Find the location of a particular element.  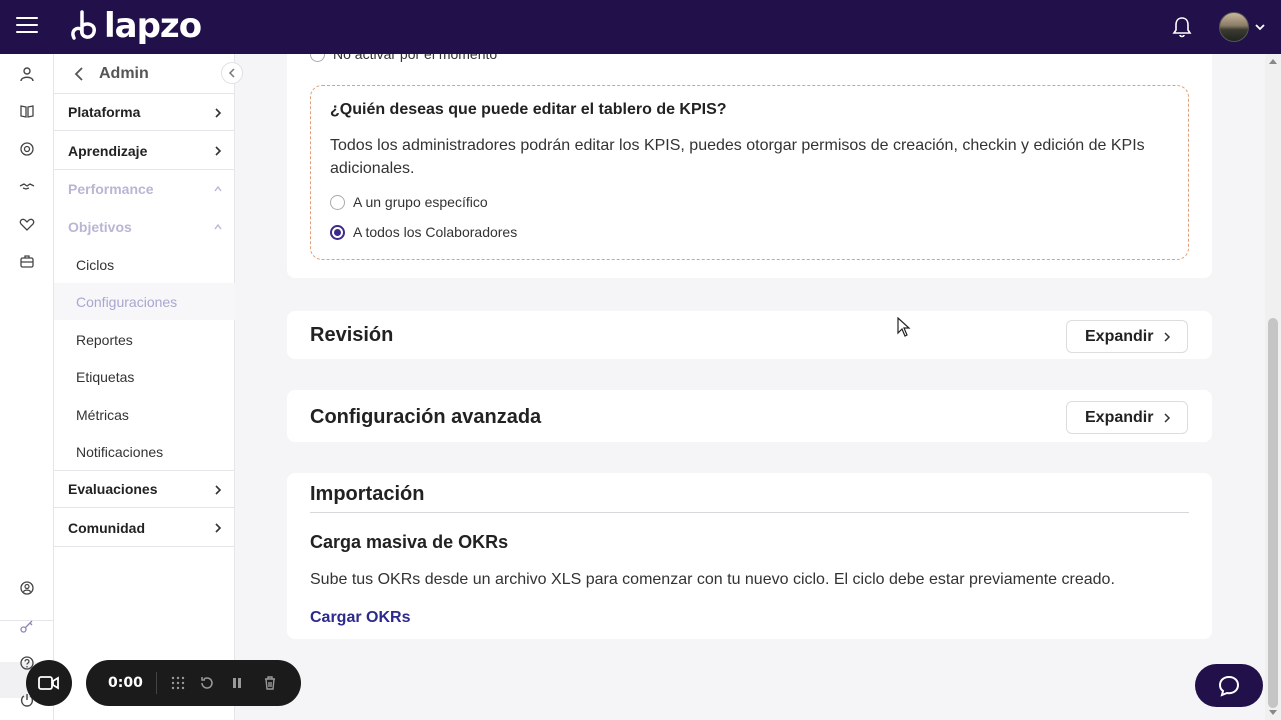

revision-expand-button: Expandir is located at coordinates (1127, 336).